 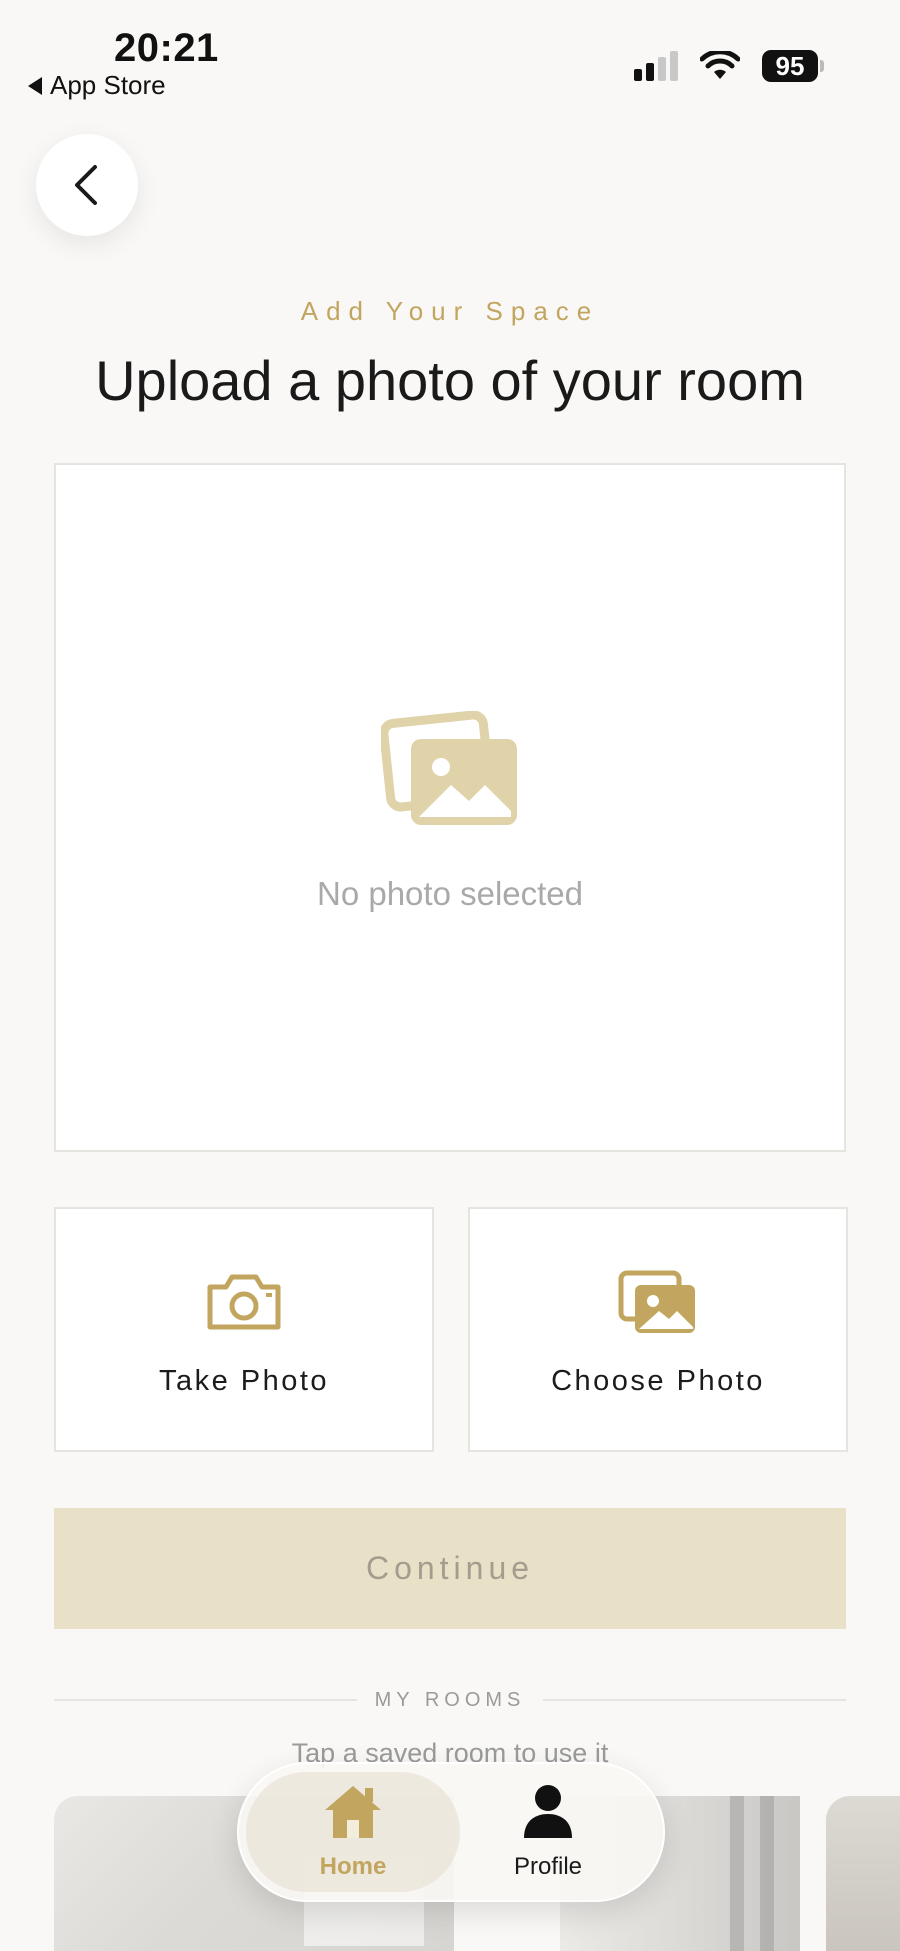 What do you see at coordinates (449, 768) in the screenshot?
I see `photos-icon` at bounding box center [449, 768].